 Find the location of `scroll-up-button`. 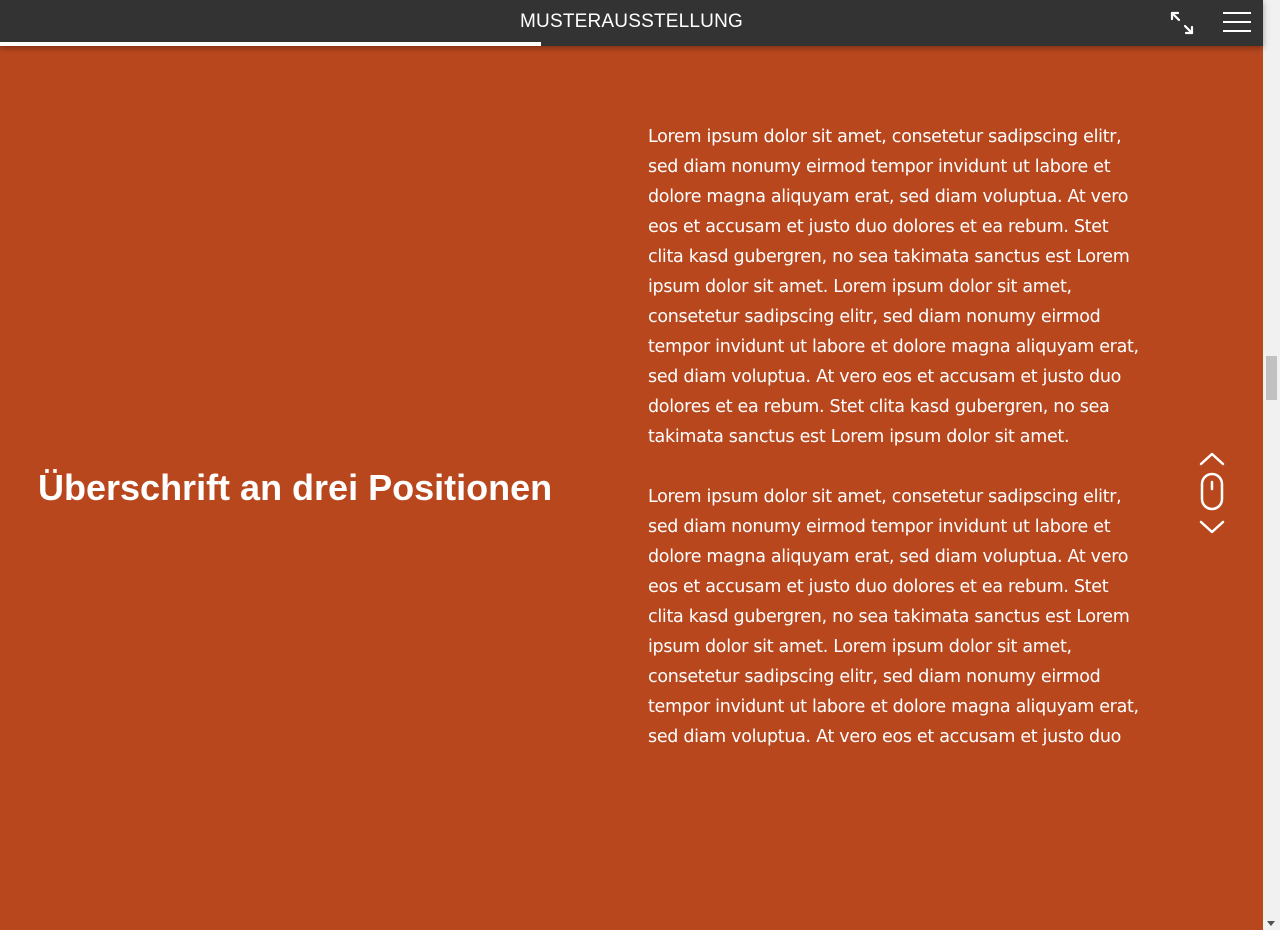

scroll-up-button is located at coordinates (1212, 459).